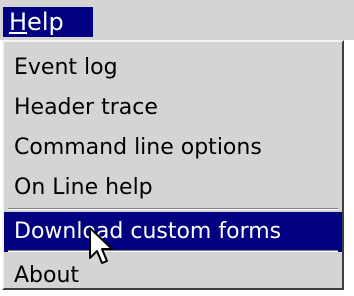 This screenshot has height=296, width=354. What do you see at coordinates (173, 108) in the screenshot?
I see `menu-item-header-trace: Header trace` at bounding box center [173, 108].